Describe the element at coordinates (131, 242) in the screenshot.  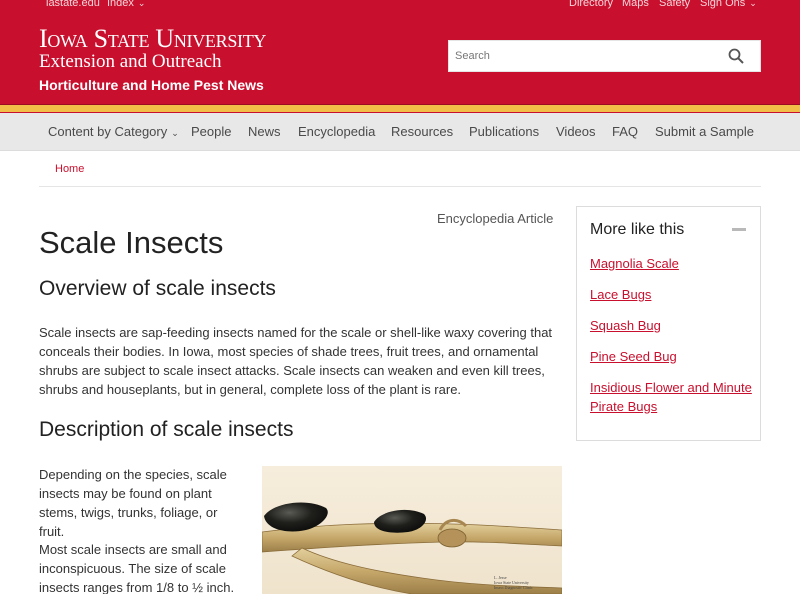
I see `page-title: Scale Insects` at that location.